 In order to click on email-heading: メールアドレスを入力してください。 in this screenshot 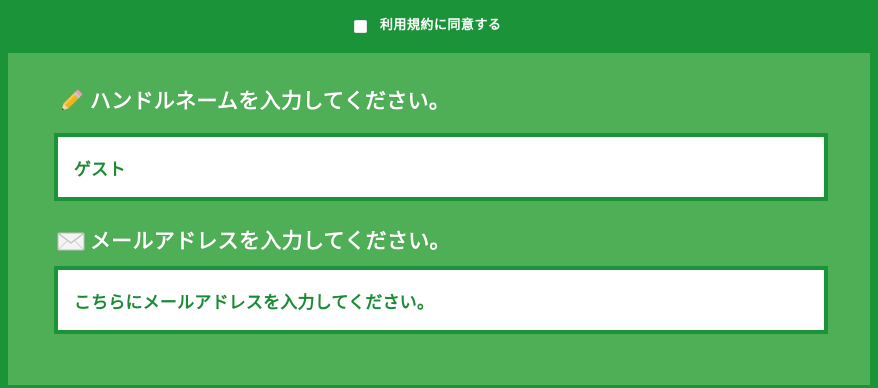, I will do `click(253, 241)`.